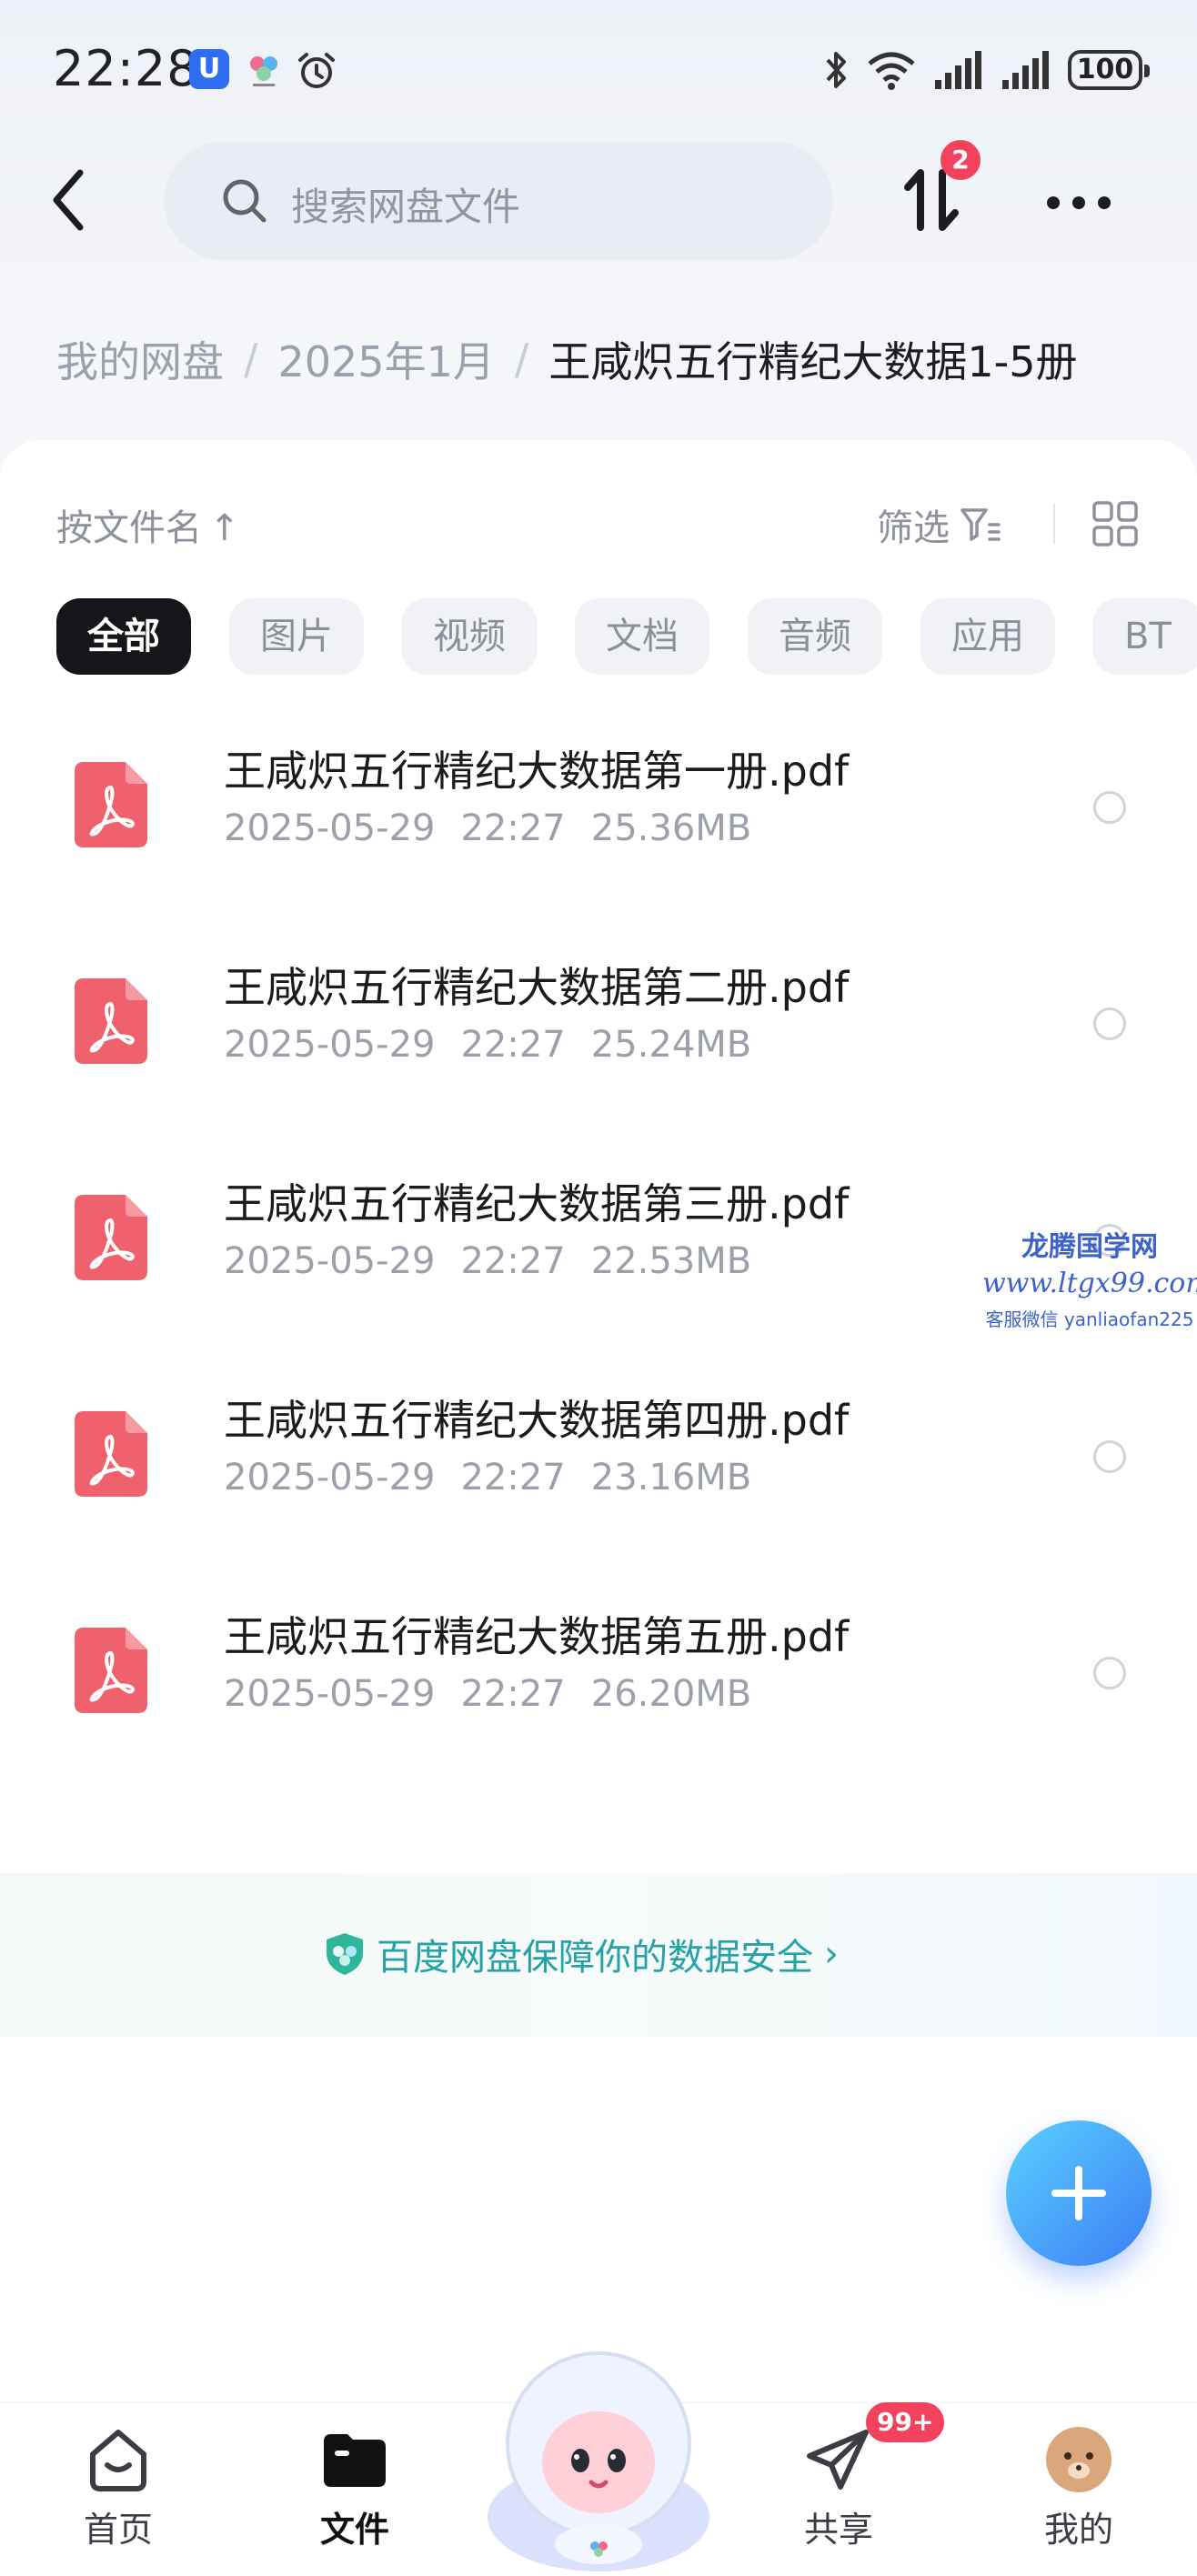 This screenshot has height=2576, width=1197. I want to click on file-row: 王咸炽五行精纪大数据第四册.pdf 2025-05-29 22:27 23.16MB, so click(598, 1454).